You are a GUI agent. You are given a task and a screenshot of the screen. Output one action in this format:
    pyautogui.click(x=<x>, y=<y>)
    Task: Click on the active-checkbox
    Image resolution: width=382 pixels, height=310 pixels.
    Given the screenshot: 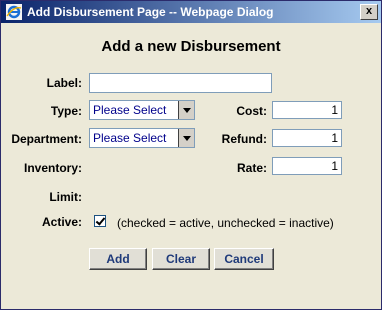 What is the action you would take?
    pyautogui.click(x=100, y=221)
    